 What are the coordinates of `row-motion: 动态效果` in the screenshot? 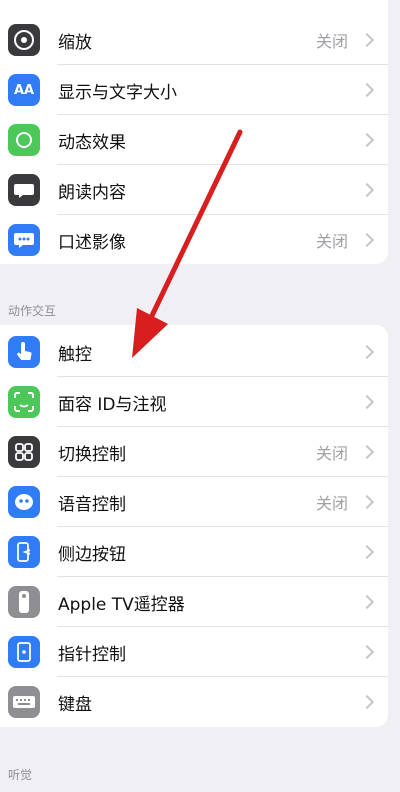 It's located at (194, 140).